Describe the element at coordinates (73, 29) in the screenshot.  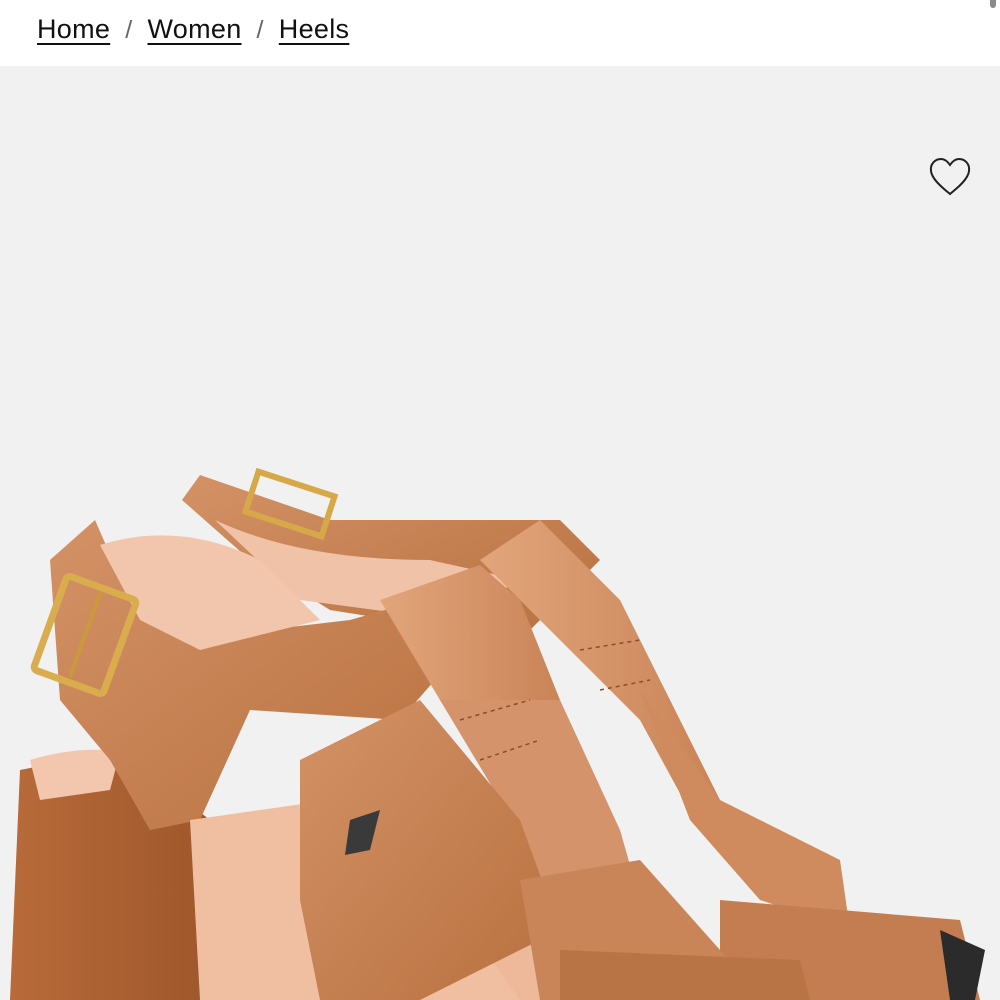
I see `breadcrumb-home-link: Home` at that location.